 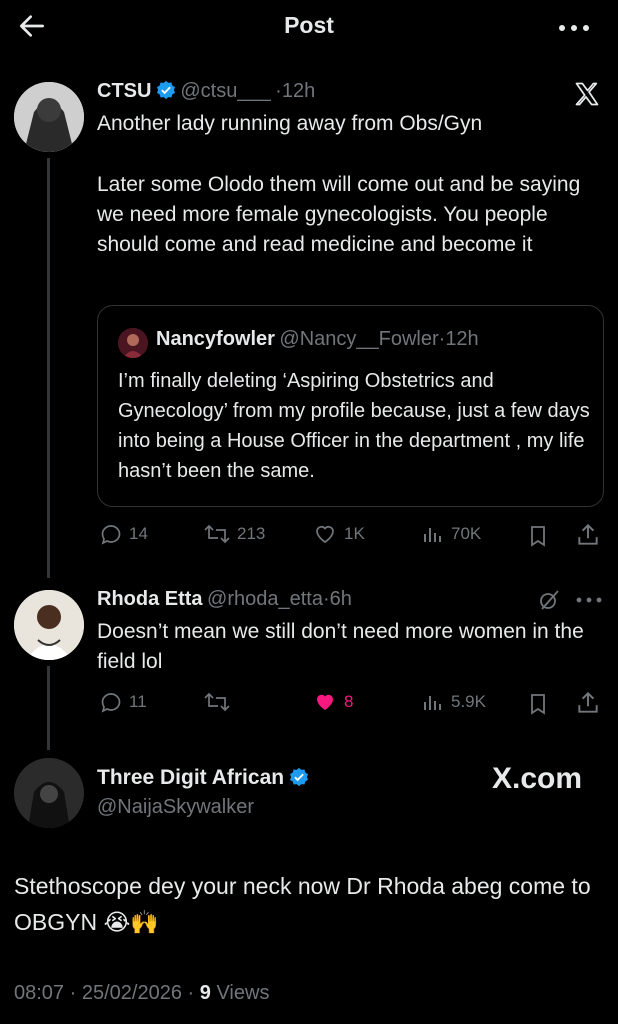 I want to click on author-handle: @ctsu___, so click(x=225, y=91).